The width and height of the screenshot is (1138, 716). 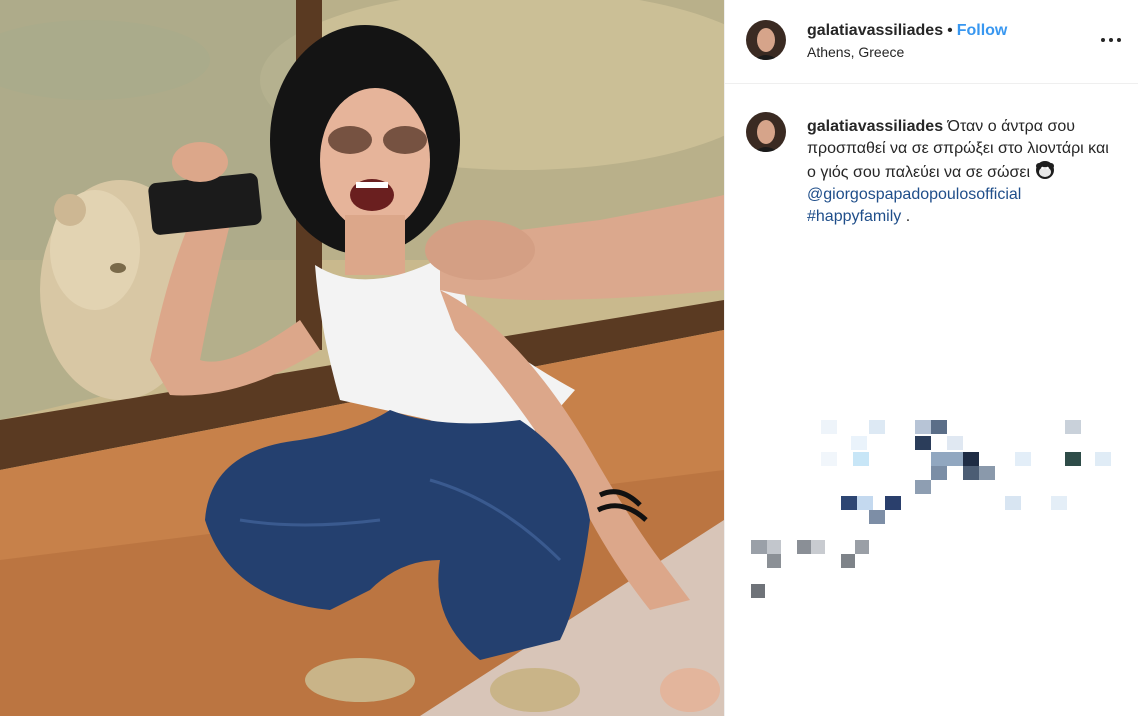 I want to click on follow-button: Follow, so click(x=982, y=30).